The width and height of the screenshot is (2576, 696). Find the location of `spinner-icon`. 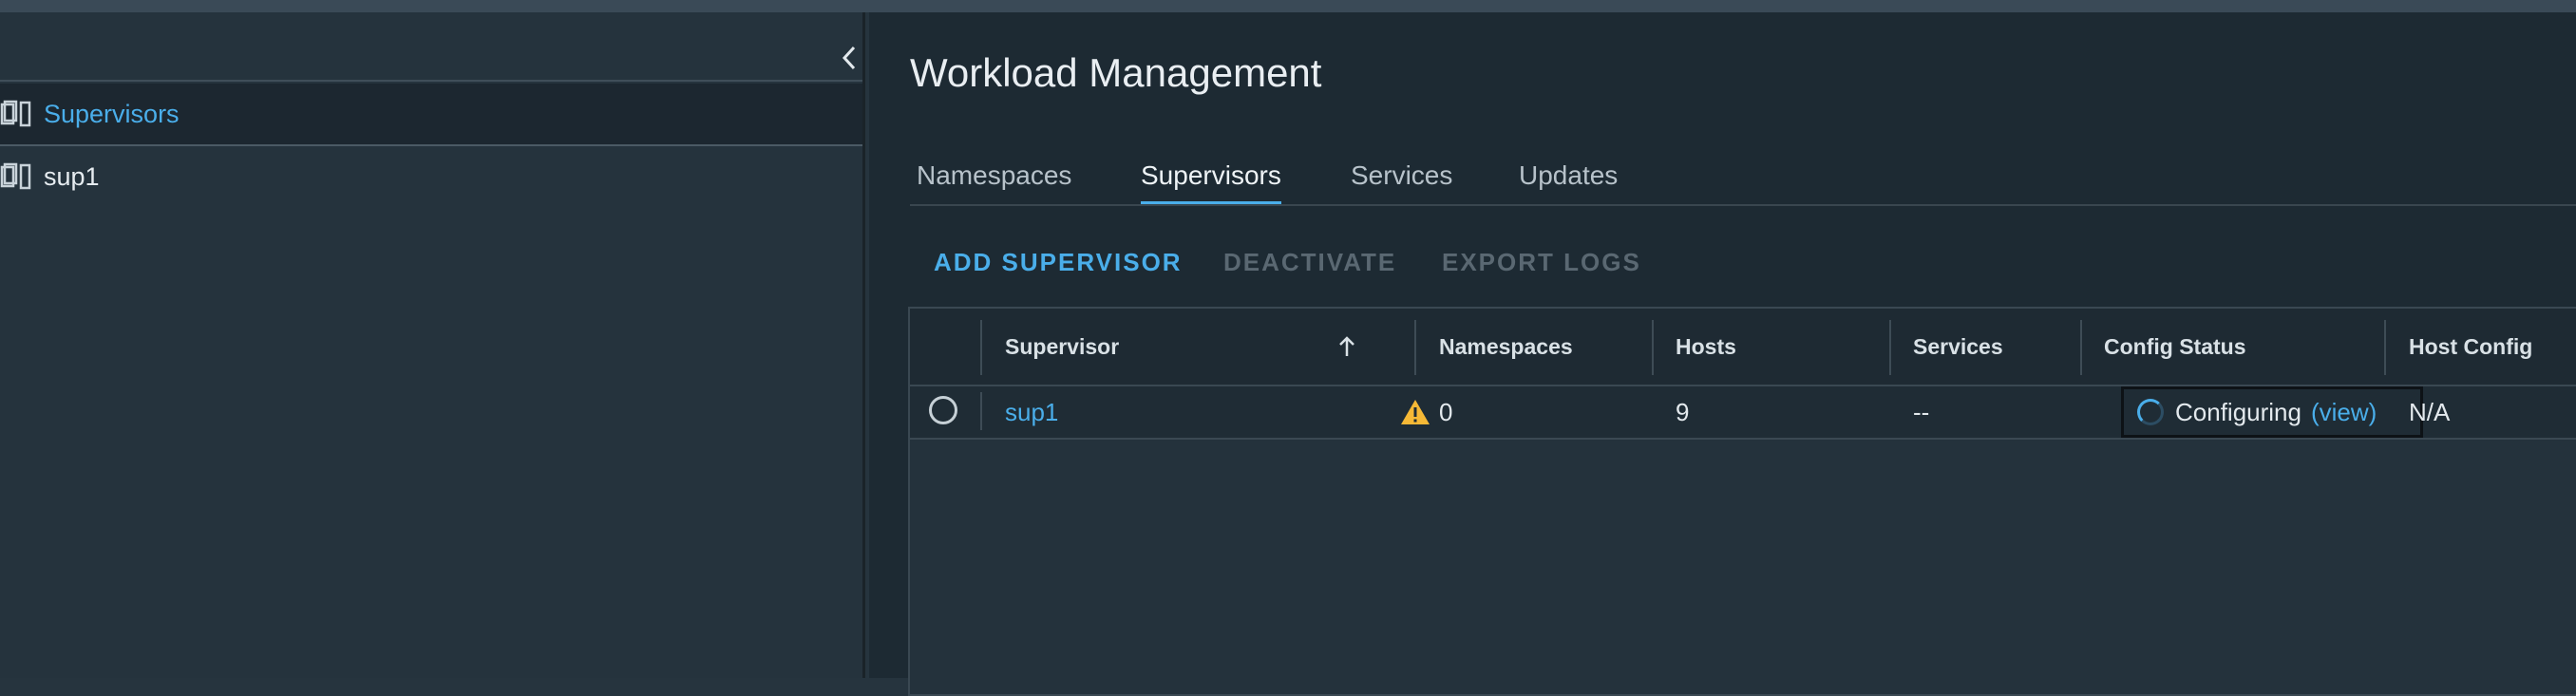

spinner-icon is located at coordinates (2150, 412).